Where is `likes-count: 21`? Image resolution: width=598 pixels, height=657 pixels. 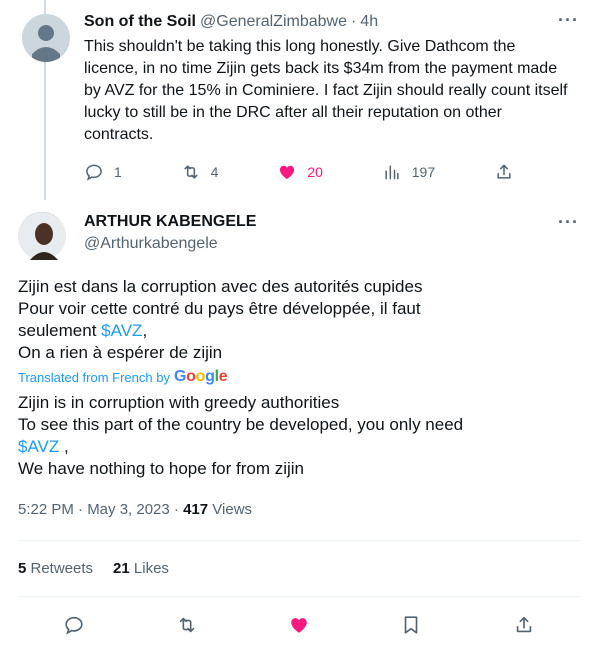 likes-count: 21 is located at coordinates (121, 568).